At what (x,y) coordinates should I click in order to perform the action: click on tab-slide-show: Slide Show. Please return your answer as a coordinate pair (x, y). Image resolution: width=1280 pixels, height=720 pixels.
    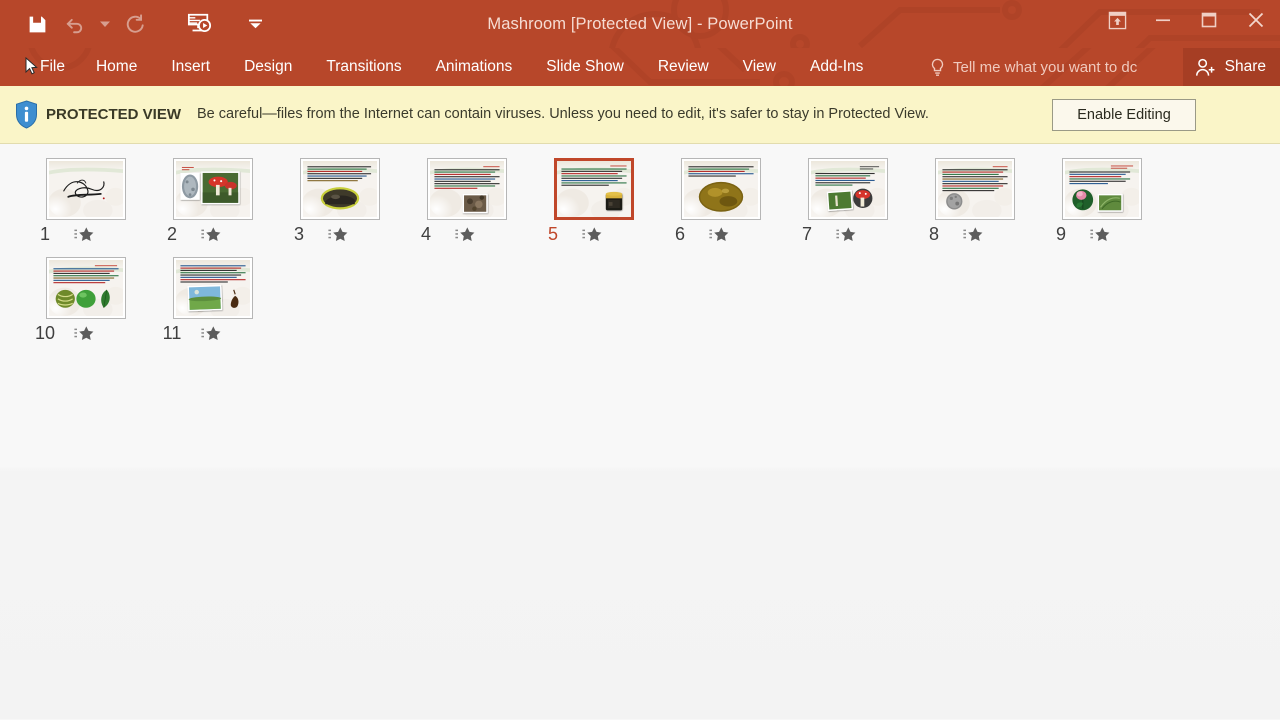
    Looking at the image, I should click on (585, 67).